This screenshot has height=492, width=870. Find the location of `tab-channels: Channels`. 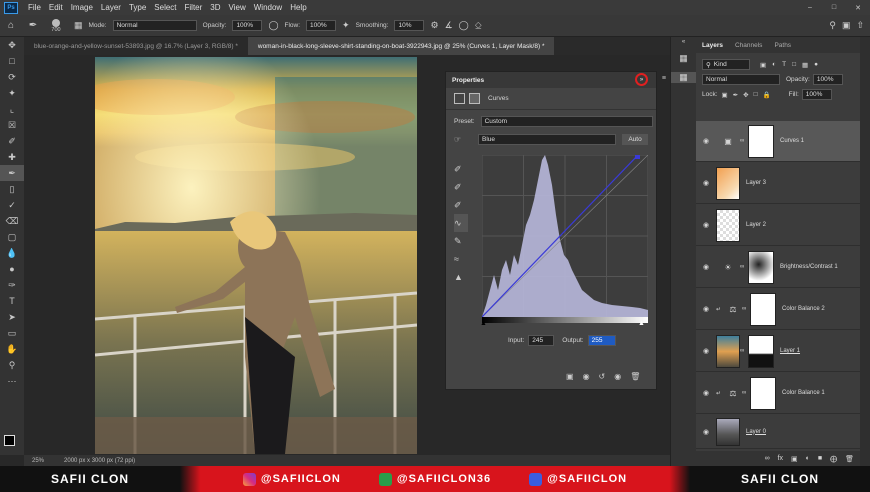

tab-channels: Channels is located at coordinates (748, 45).